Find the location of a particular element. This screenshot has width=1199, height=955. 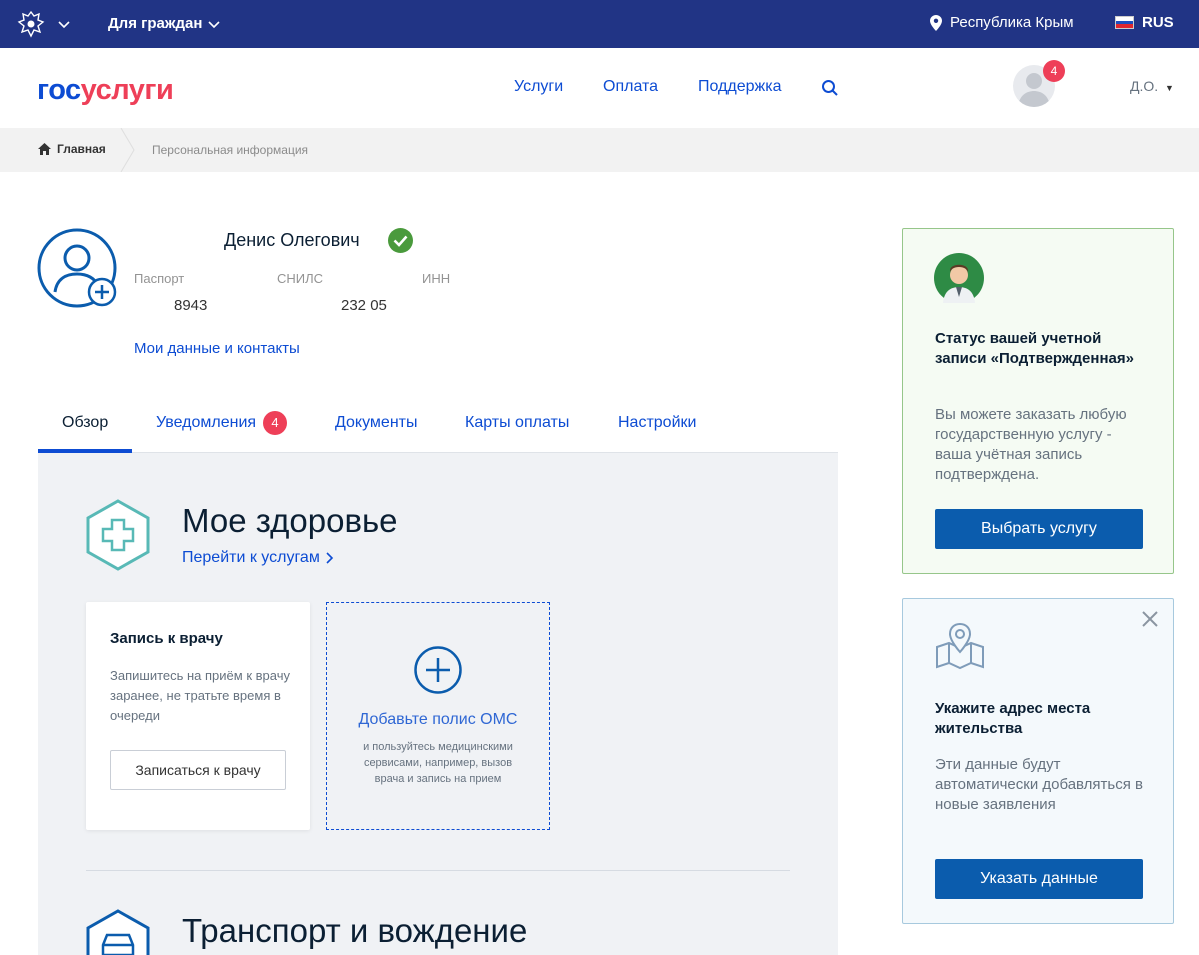

location-pin-icon is located at coordinates (936, 22).